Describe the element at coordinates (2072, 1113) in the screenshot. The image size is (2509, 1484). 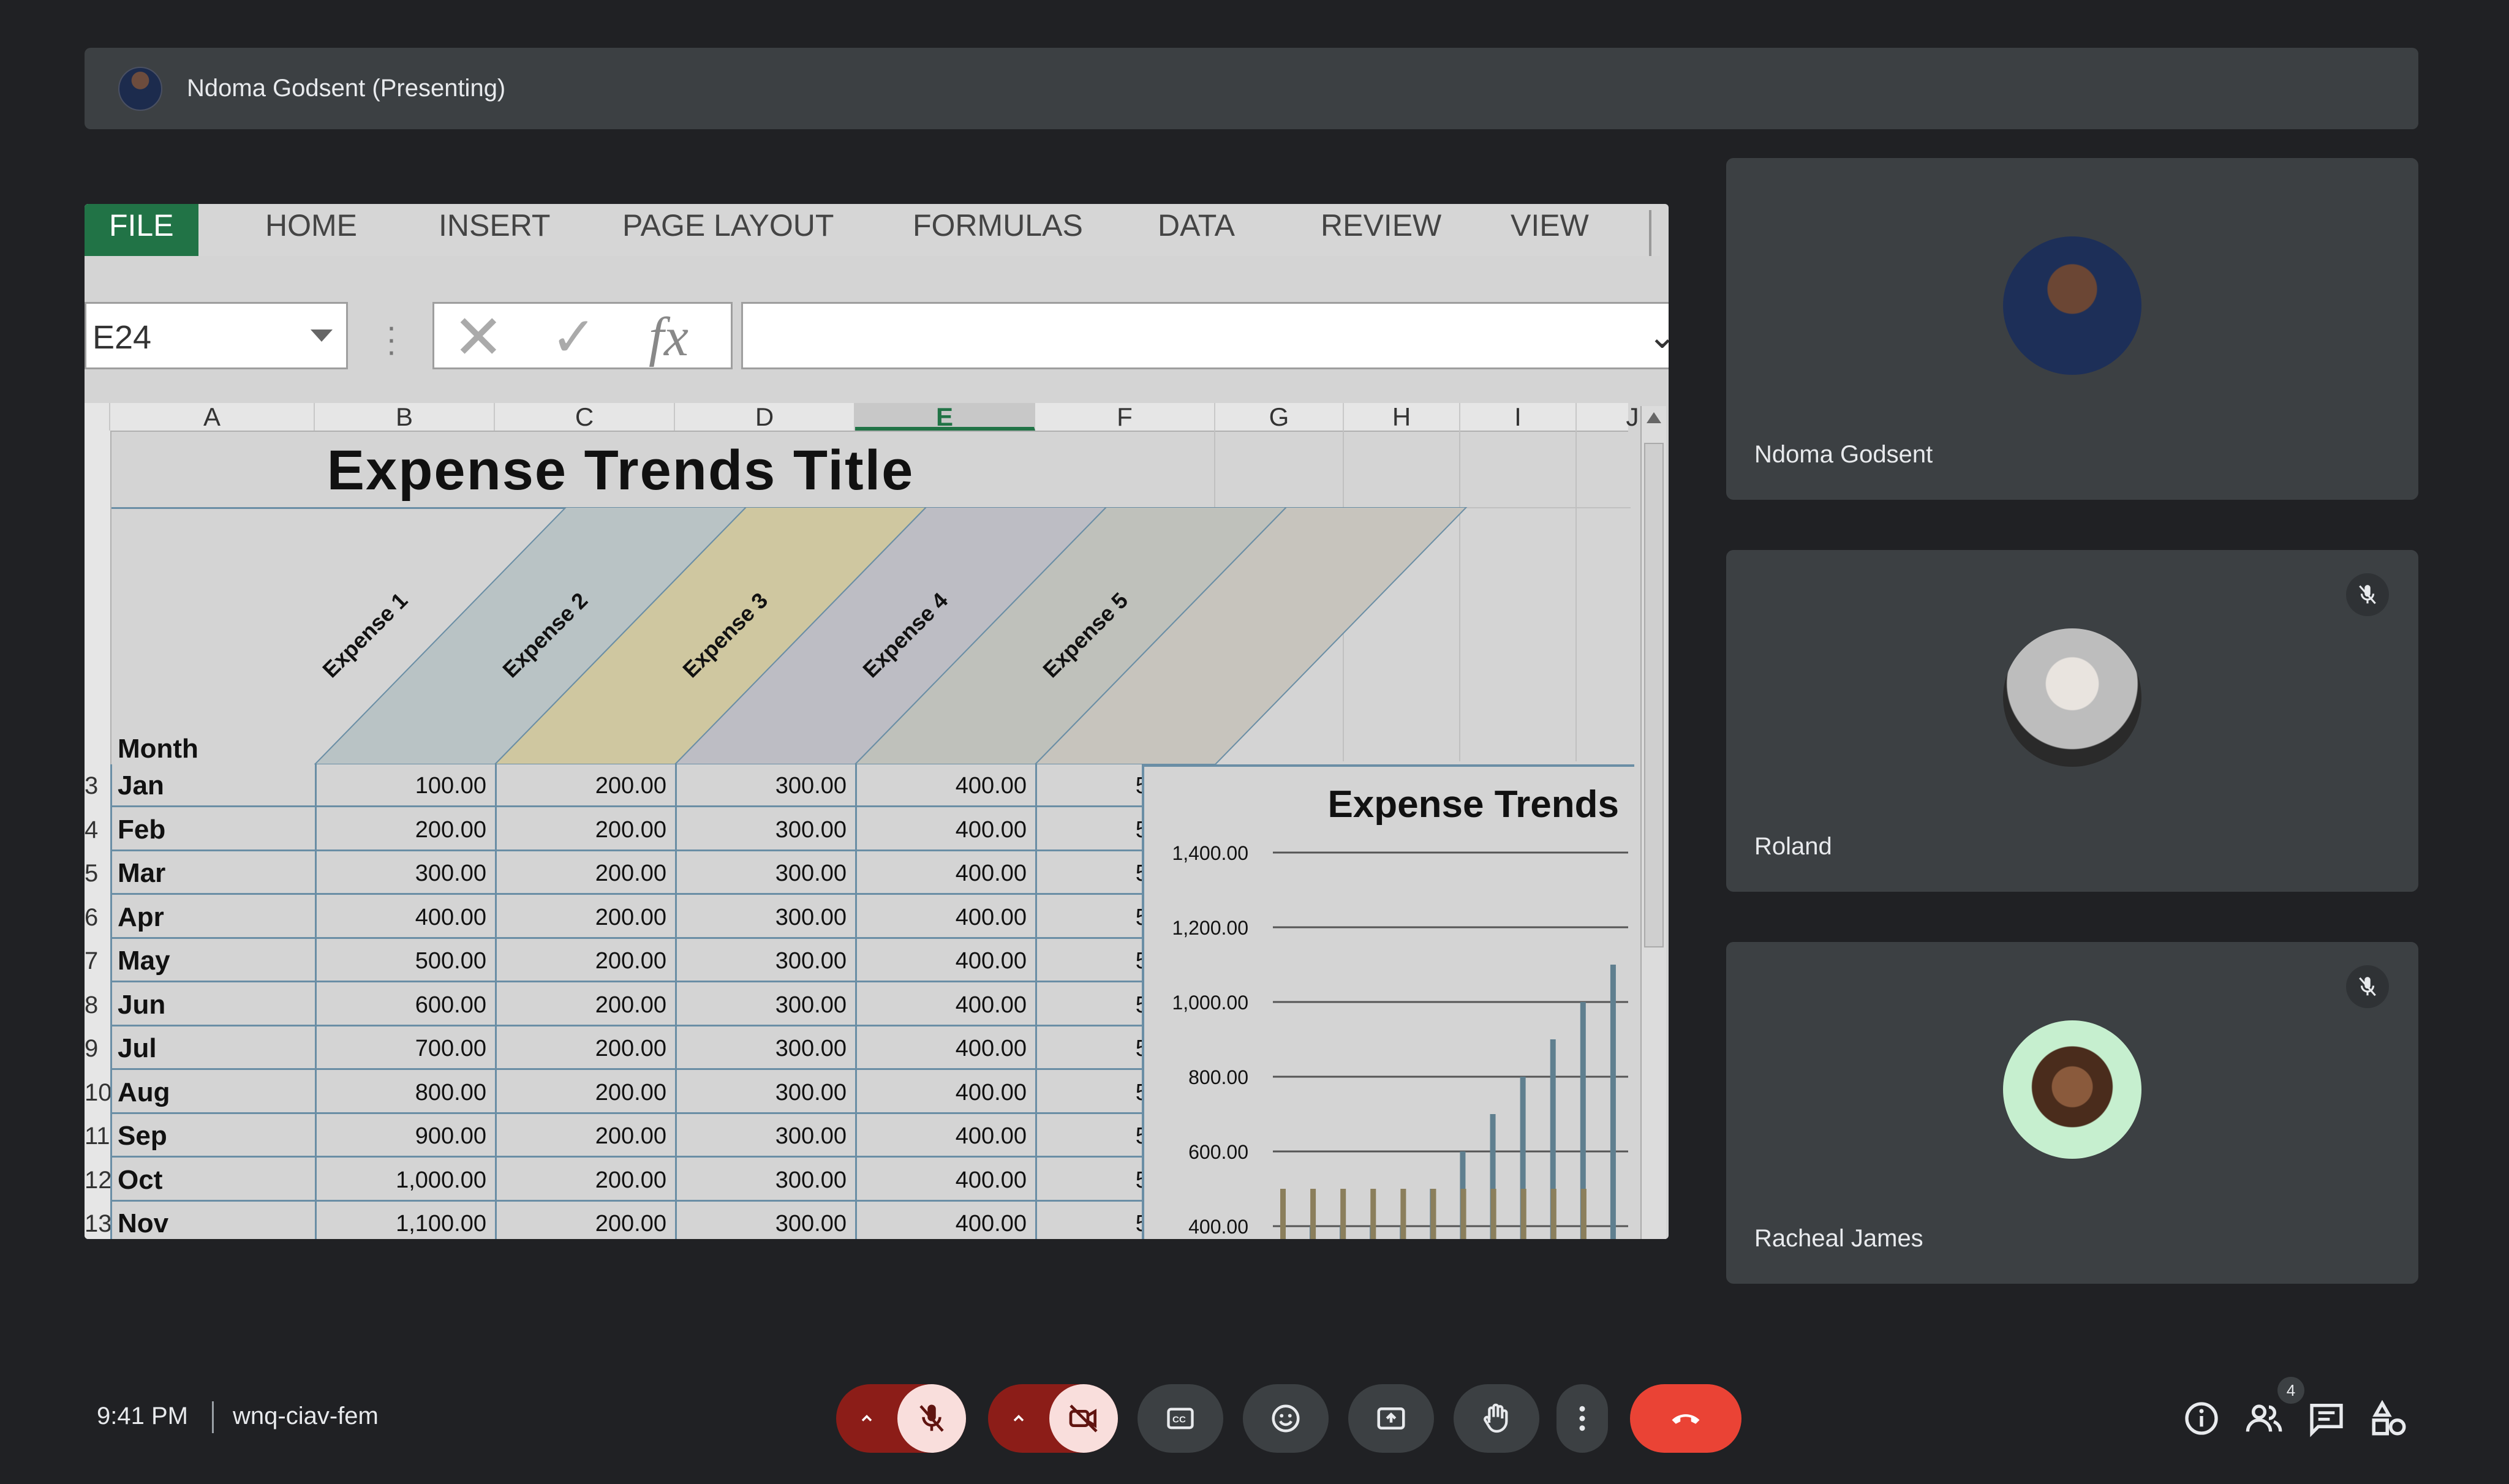
I see `participant-tile: Racheal James` at that location.